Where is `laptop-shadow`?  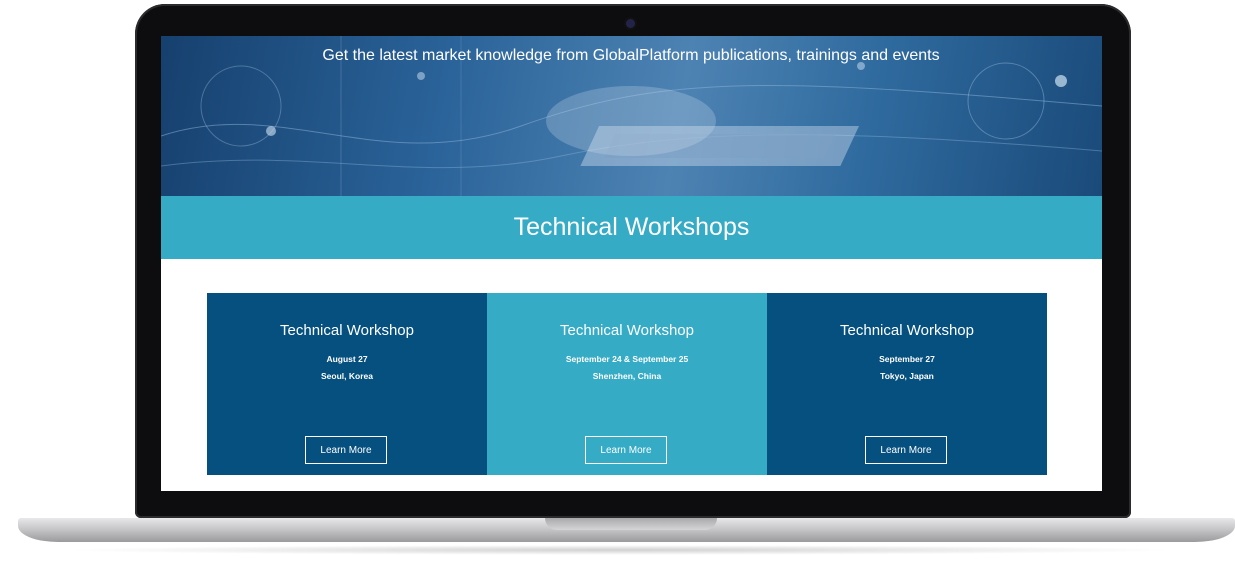 laptop-shadow is located at coordinates (620, 550).